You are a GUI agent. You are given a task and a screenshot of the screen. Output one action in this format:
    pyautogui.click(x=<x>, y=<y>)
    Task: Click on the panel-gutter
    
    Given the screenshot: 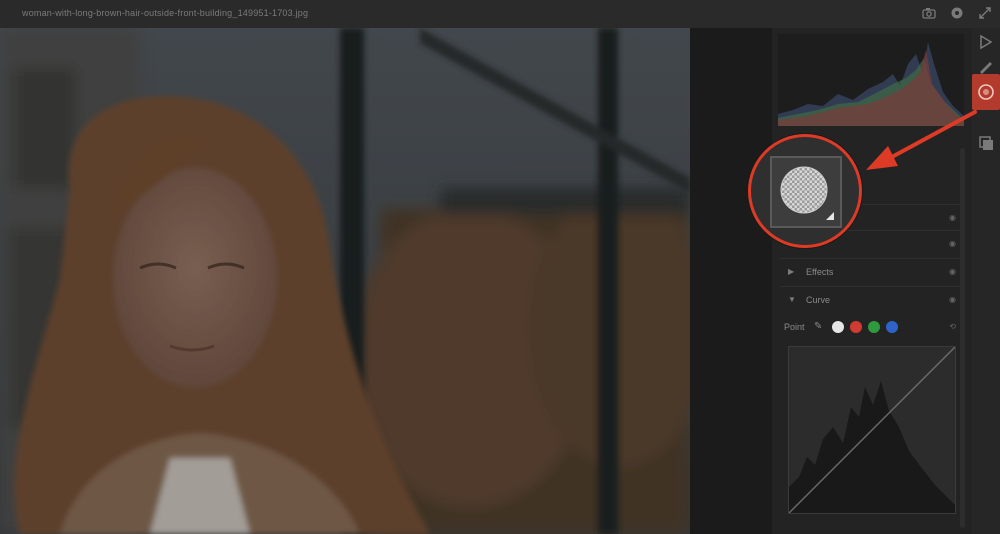 What is the action you would take?
    pyautogui.click(x=731, y=281)
    